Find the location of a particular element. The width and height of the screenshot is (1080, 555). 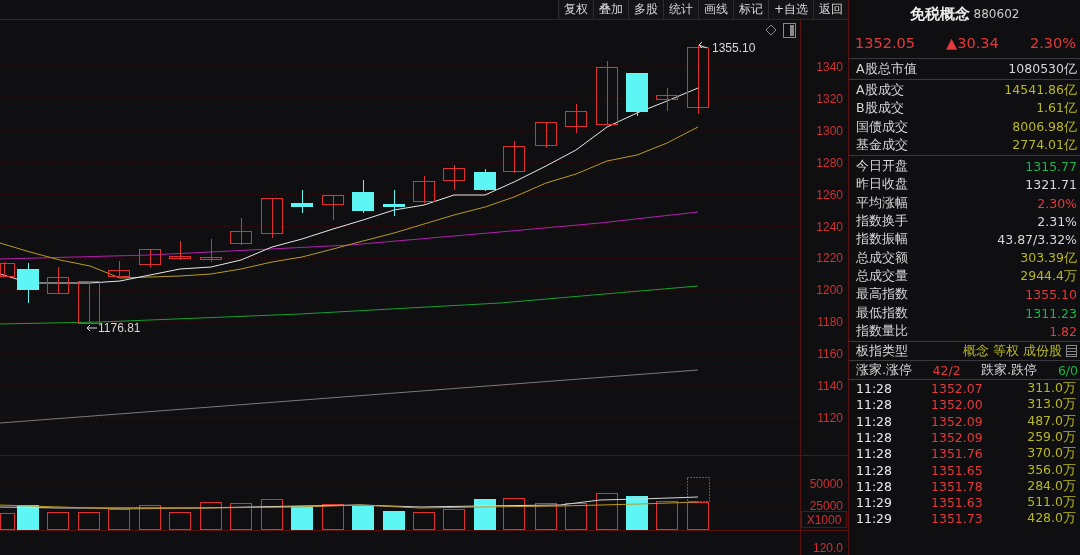

price-axis-label: 1180 is located at coordinates (830, 322).